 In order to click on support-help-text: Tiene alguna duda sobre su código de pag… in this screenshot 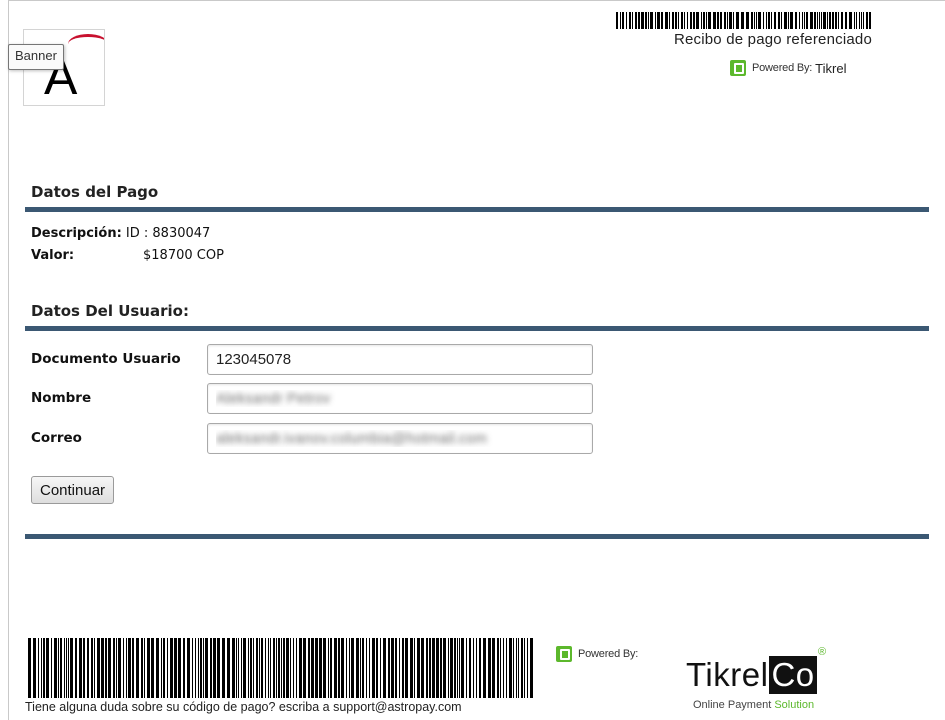, I will do `click(243, 707)`.